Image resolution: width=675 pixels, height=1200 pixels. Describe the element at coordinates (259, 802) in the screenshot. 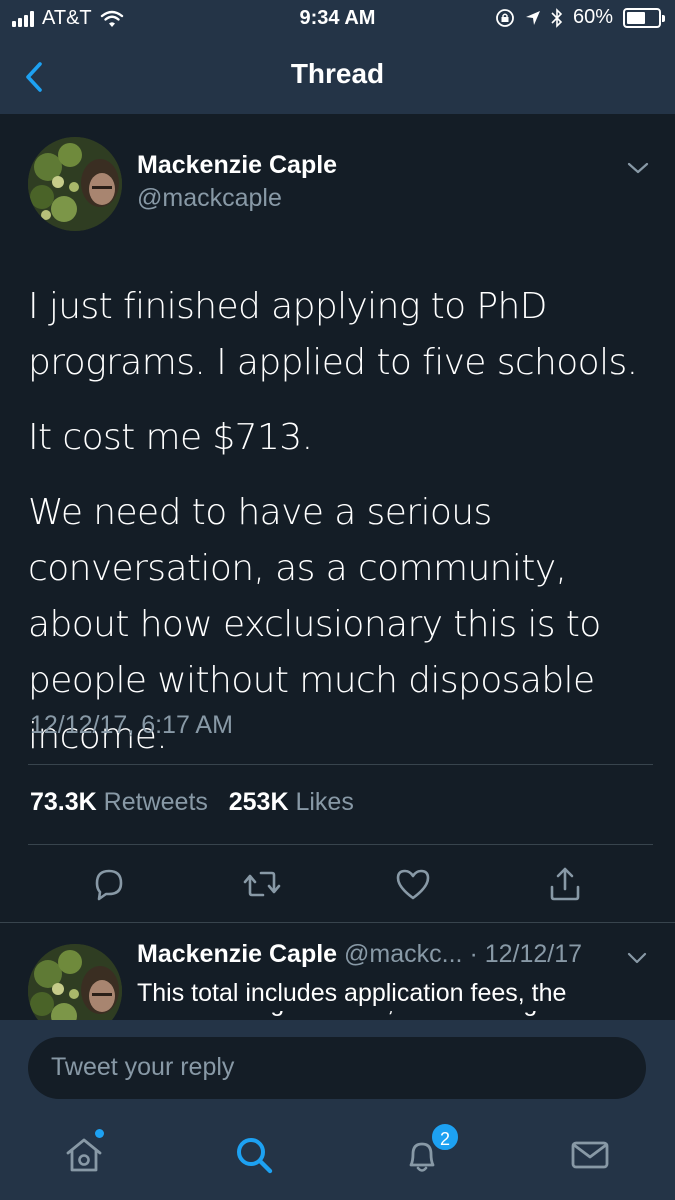

I see `likes-count: 253K` at that location.